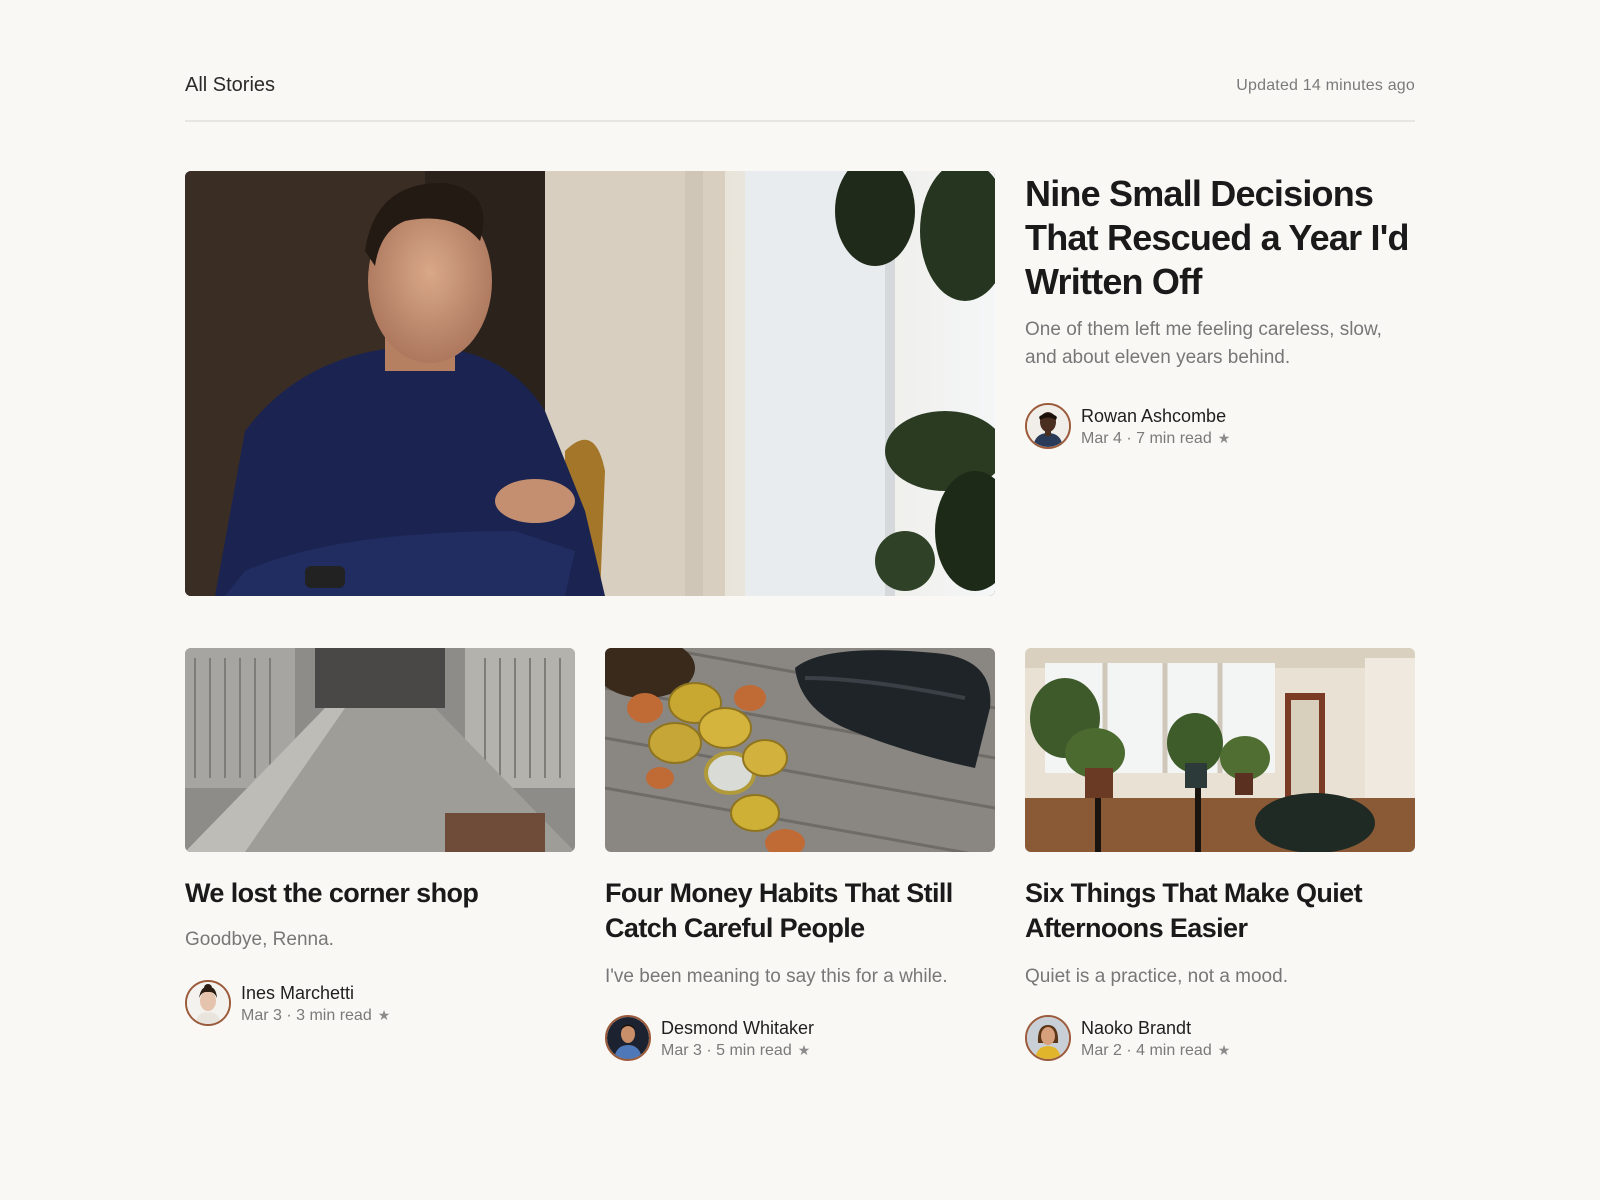 Image resolution: width=1600 pixels, height=1200 pixels. I want to click on story-meta: Mar 3 · 5 min read ★, so click(735, 1051).